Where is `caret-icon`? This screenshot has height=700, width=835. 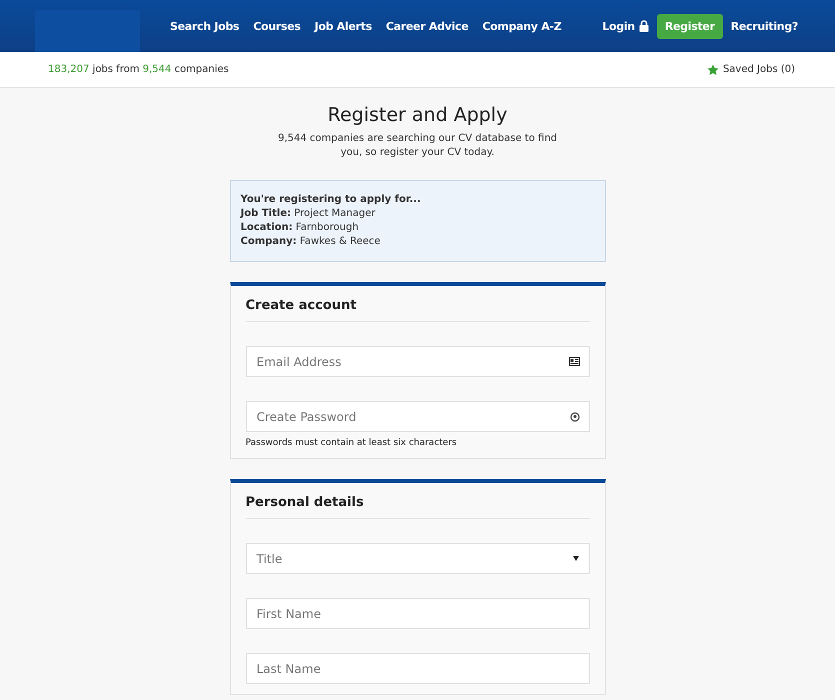
caret-icon is located at coordinates (575, 558).